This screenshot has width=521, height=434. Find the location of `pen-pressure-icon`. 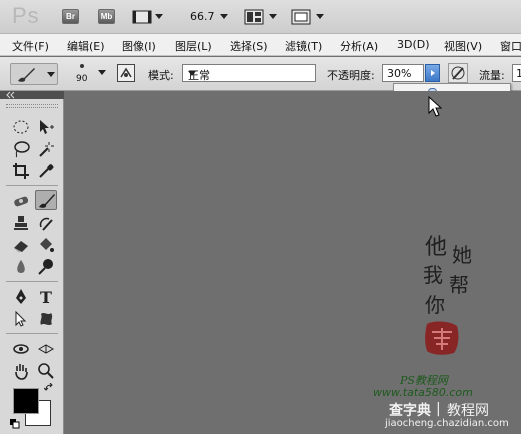

pen-pressure-icon is located at coordinates (458, 73).